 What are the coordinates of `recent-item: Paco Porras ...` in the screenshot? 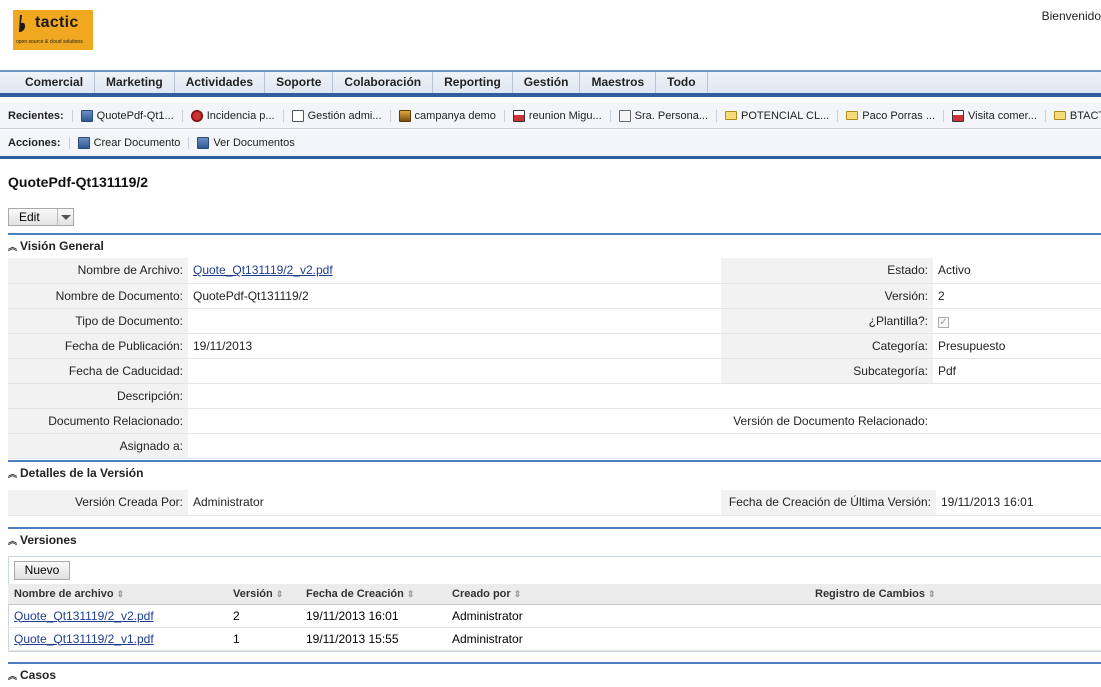 It's located at (890, 115).